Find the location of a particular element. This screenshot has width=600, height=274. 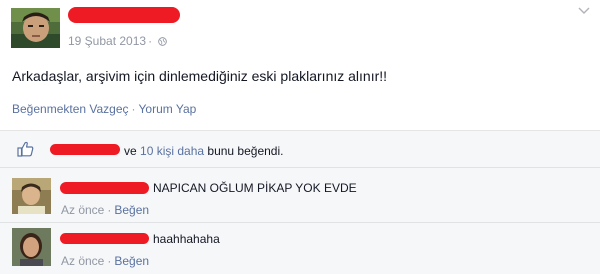

likes-summary: ve 10 kişi daha bunu beğendi. is located at coordinates (203, 151).